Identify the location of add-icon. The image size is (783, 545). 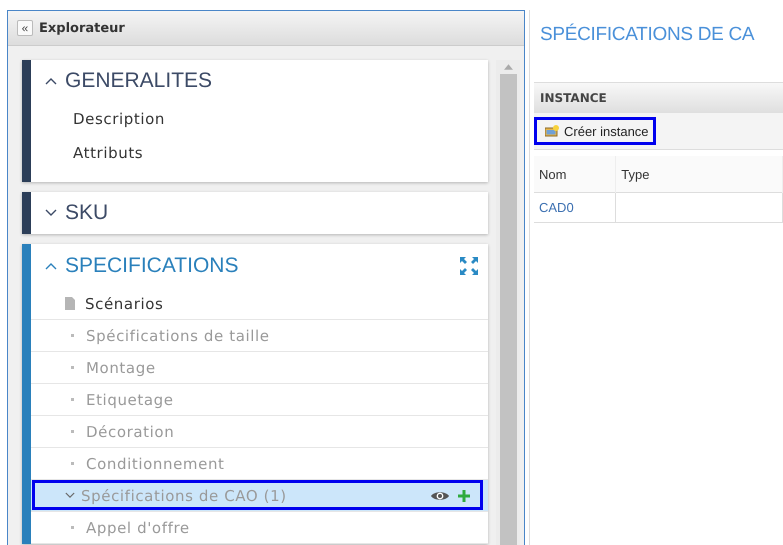
(464, 496).